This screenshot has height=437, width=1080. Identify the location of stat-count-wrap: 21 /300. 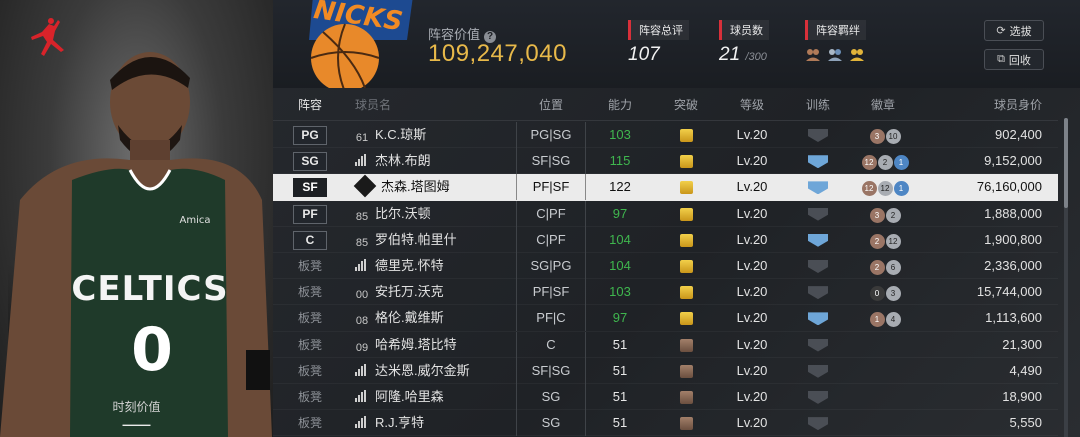
(744, 55).